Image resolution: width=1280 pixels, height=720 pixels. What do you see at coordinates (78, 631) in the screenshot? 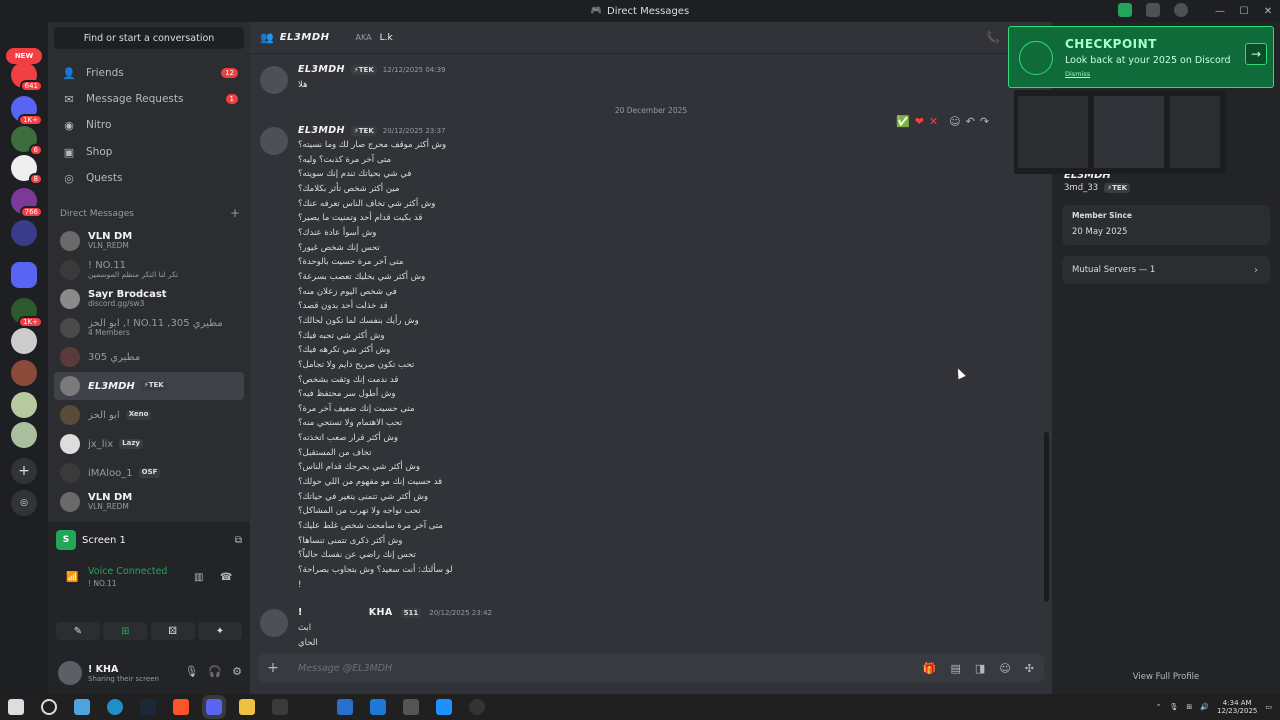
I see `camera-off-button: ✎` at bounding box center [78, 631].